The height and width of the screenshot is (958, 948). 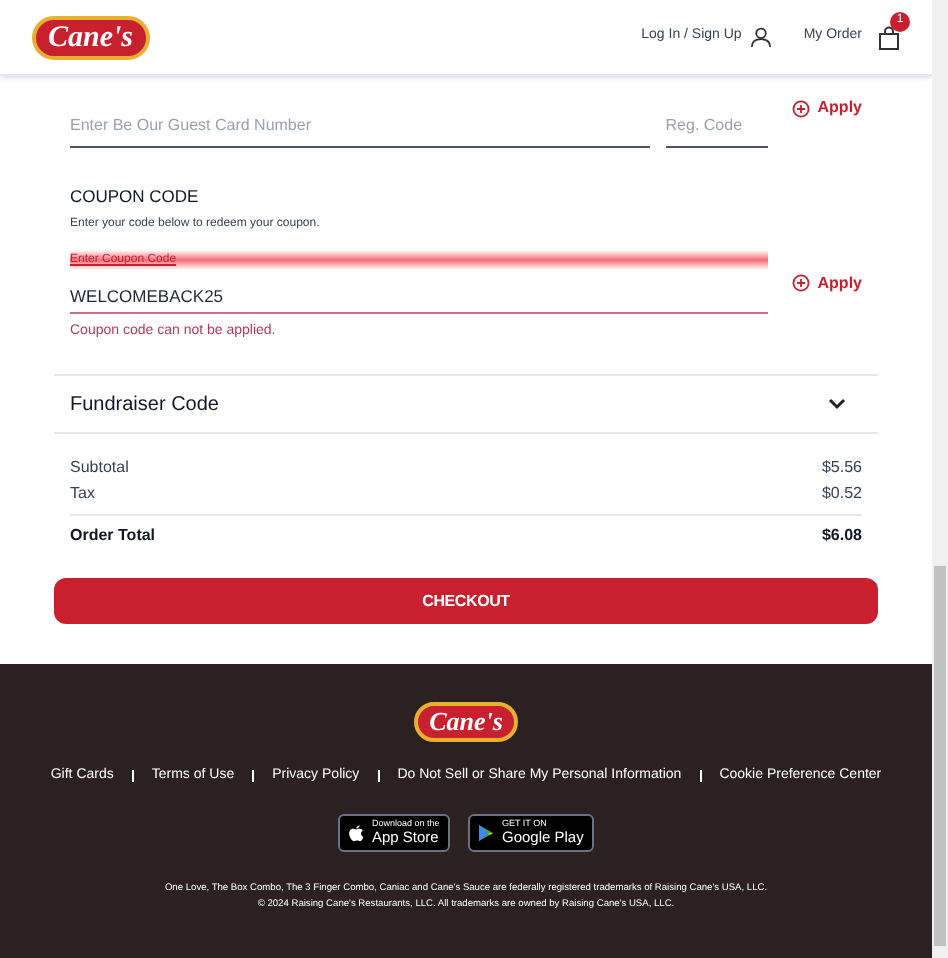 I want to click on checkout-button: CHECKOUT, so click(x=466, y=601).